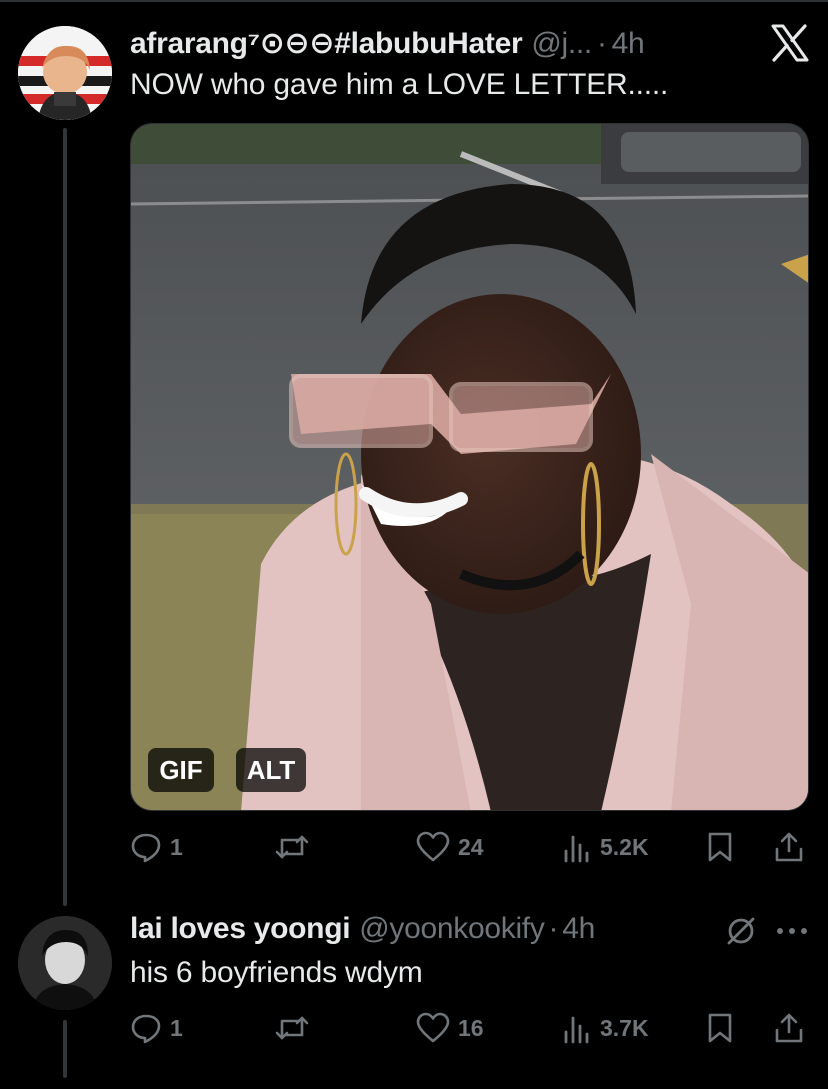 This screenshot has width=828, height=1089. What do you see at coordinates (271, 770) in the screenshot?
I see `alt-text-button: ALT` at bounding box center [271, 770].